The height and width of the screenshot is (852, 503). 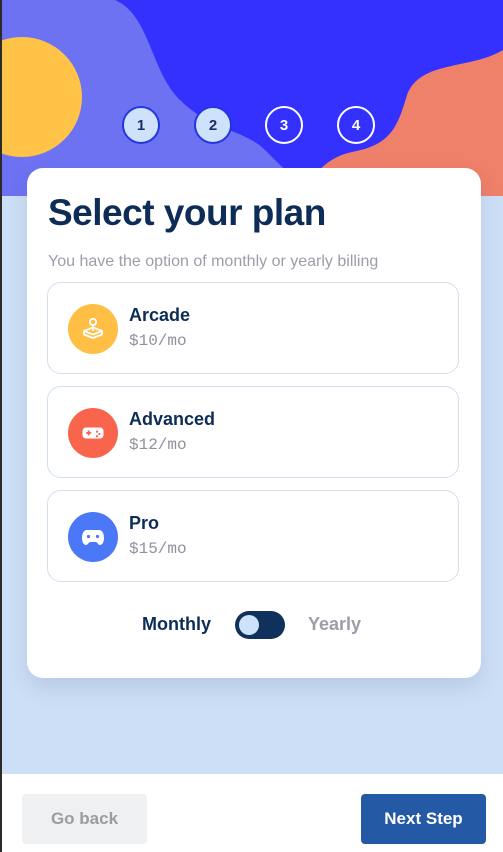 I want to click on plan-option-advanced: Advanced $12/mo, so click(x=253, y=432).